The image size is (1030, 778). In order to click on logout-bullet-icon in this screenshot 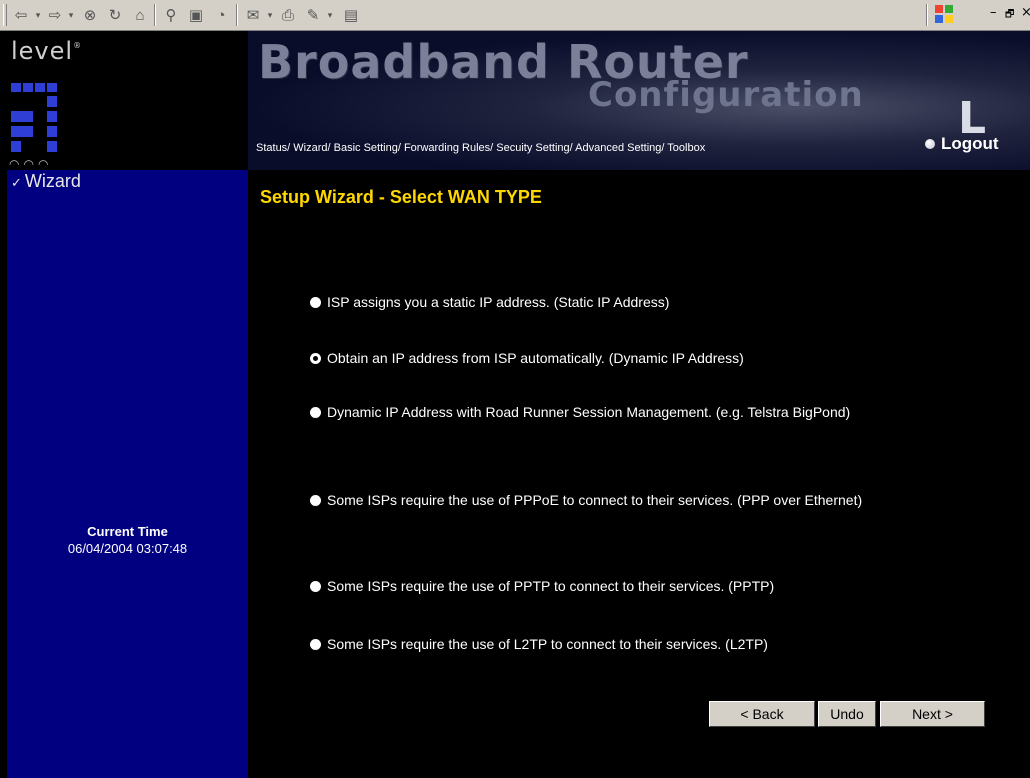, I will do `click(930, 144)`.